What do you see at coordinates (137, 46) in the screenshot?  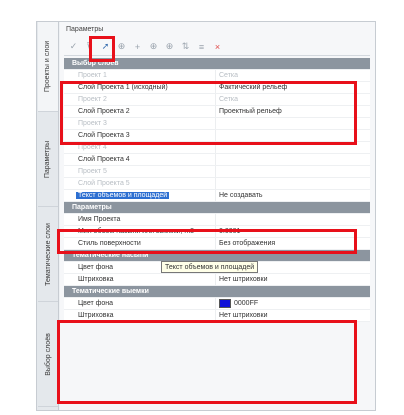 I see `plus-icon: +` at bounding box center [137, 46].